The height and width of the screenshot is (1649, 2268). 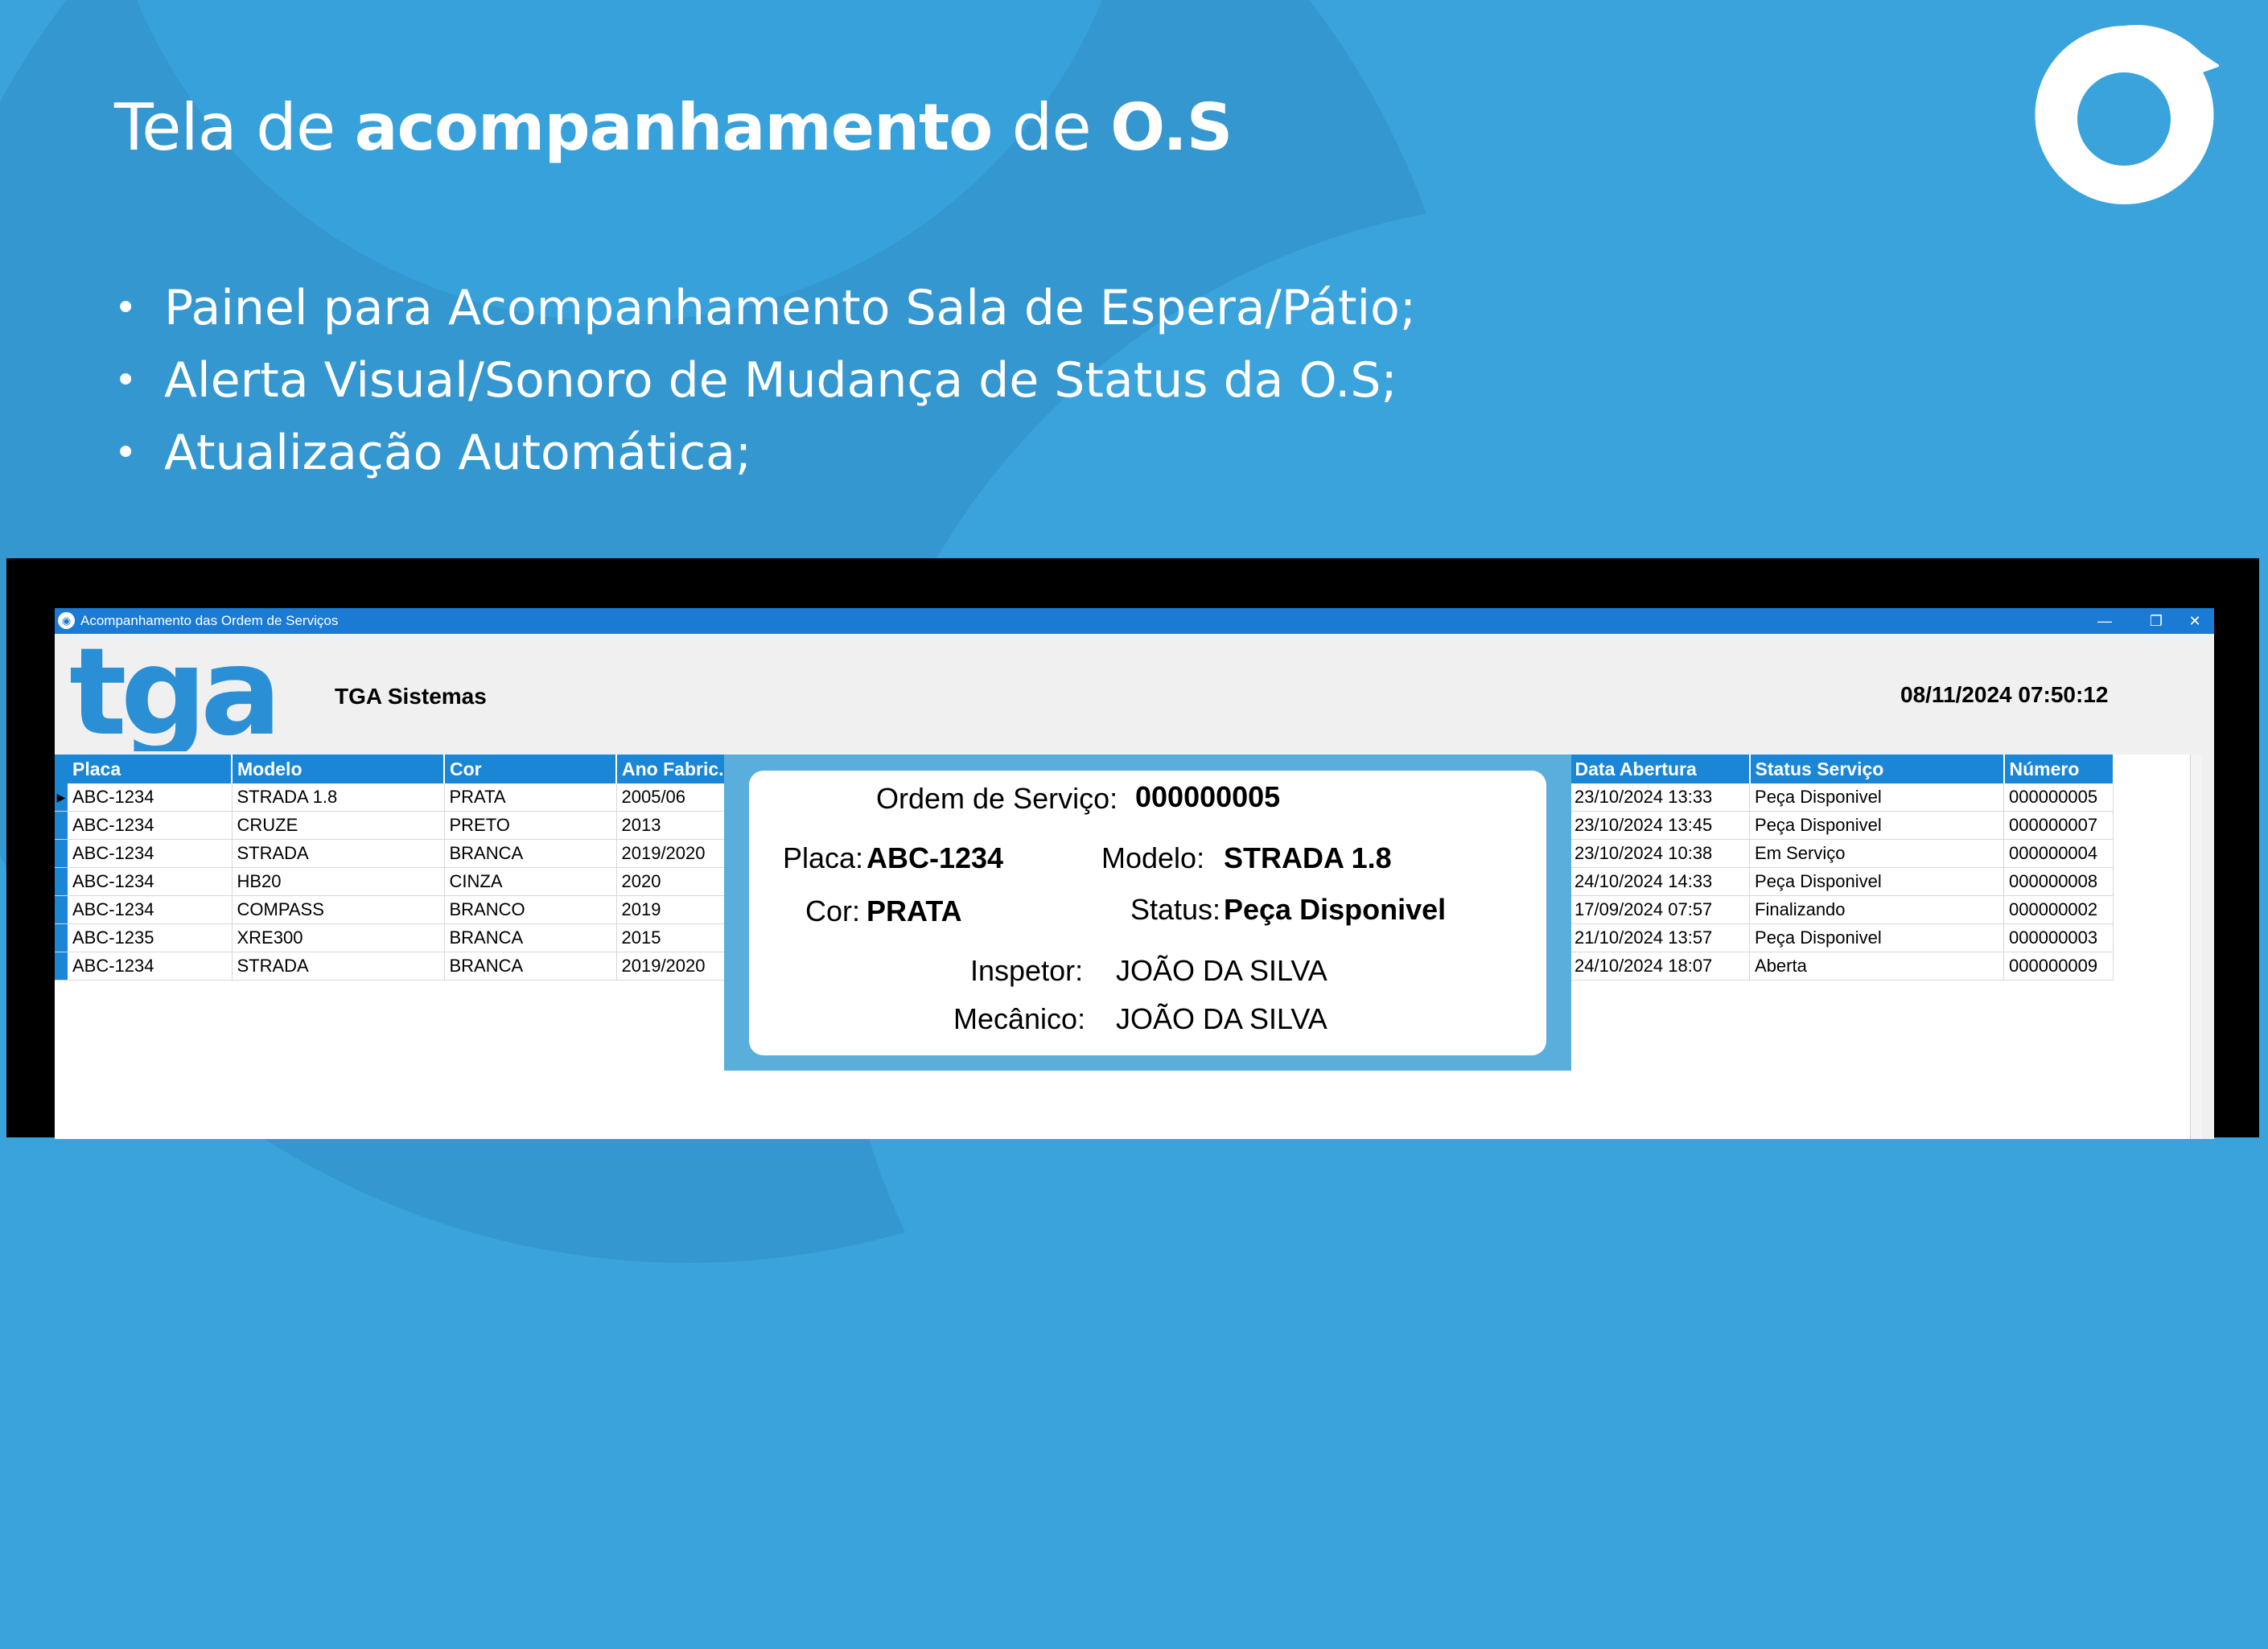 I want to click on placa-label: Placa:, so click(x=823, y=857).